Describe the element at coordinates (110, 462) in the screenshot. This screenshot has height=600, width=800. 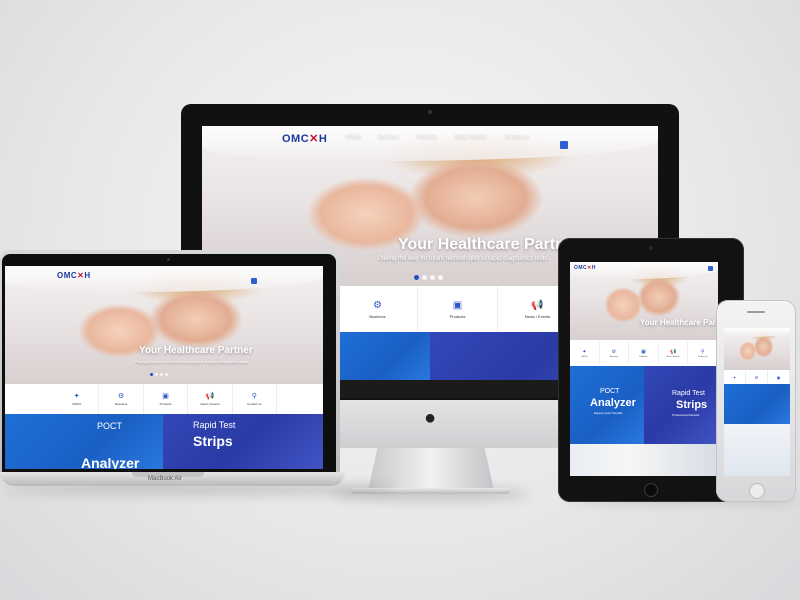
I see `laptop-promo-analyzer-big: Analyzer` at that location.